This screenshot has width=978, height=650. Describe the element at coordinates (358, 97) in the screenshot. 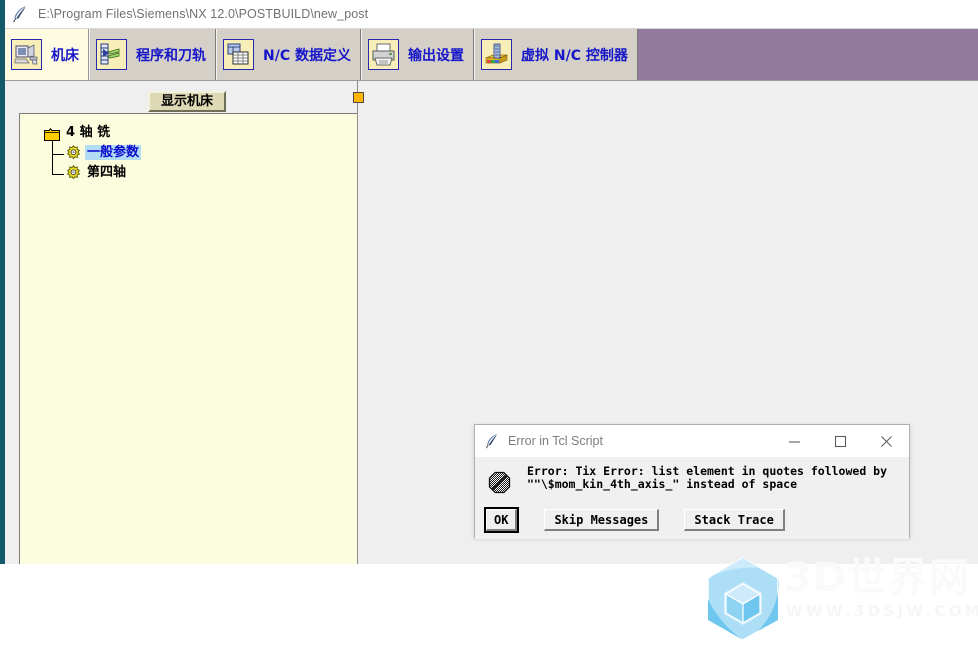

I see `splitter-sash-handle` at that location.